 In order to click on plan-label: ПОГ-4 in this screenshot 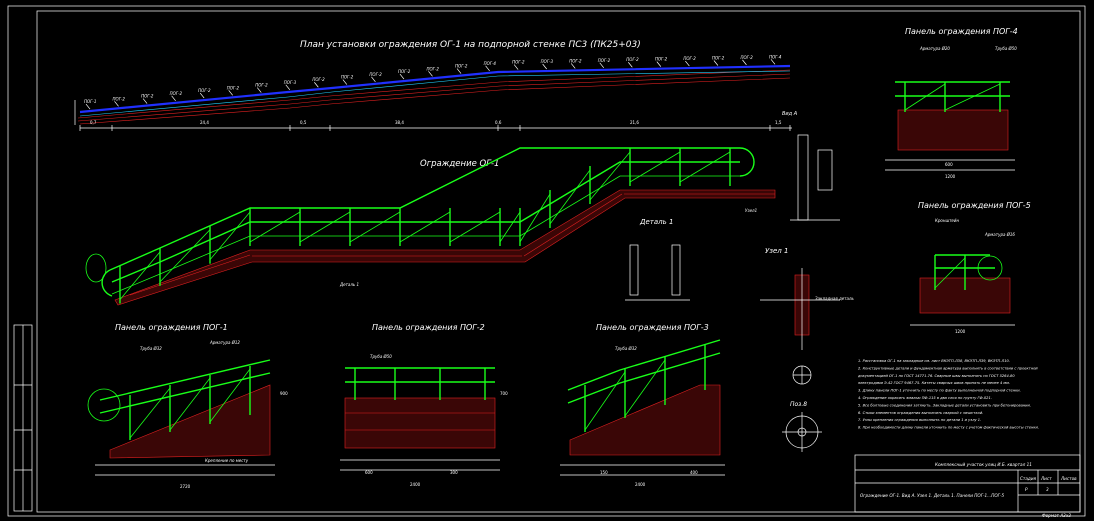, I will do `click(490, 63)`.